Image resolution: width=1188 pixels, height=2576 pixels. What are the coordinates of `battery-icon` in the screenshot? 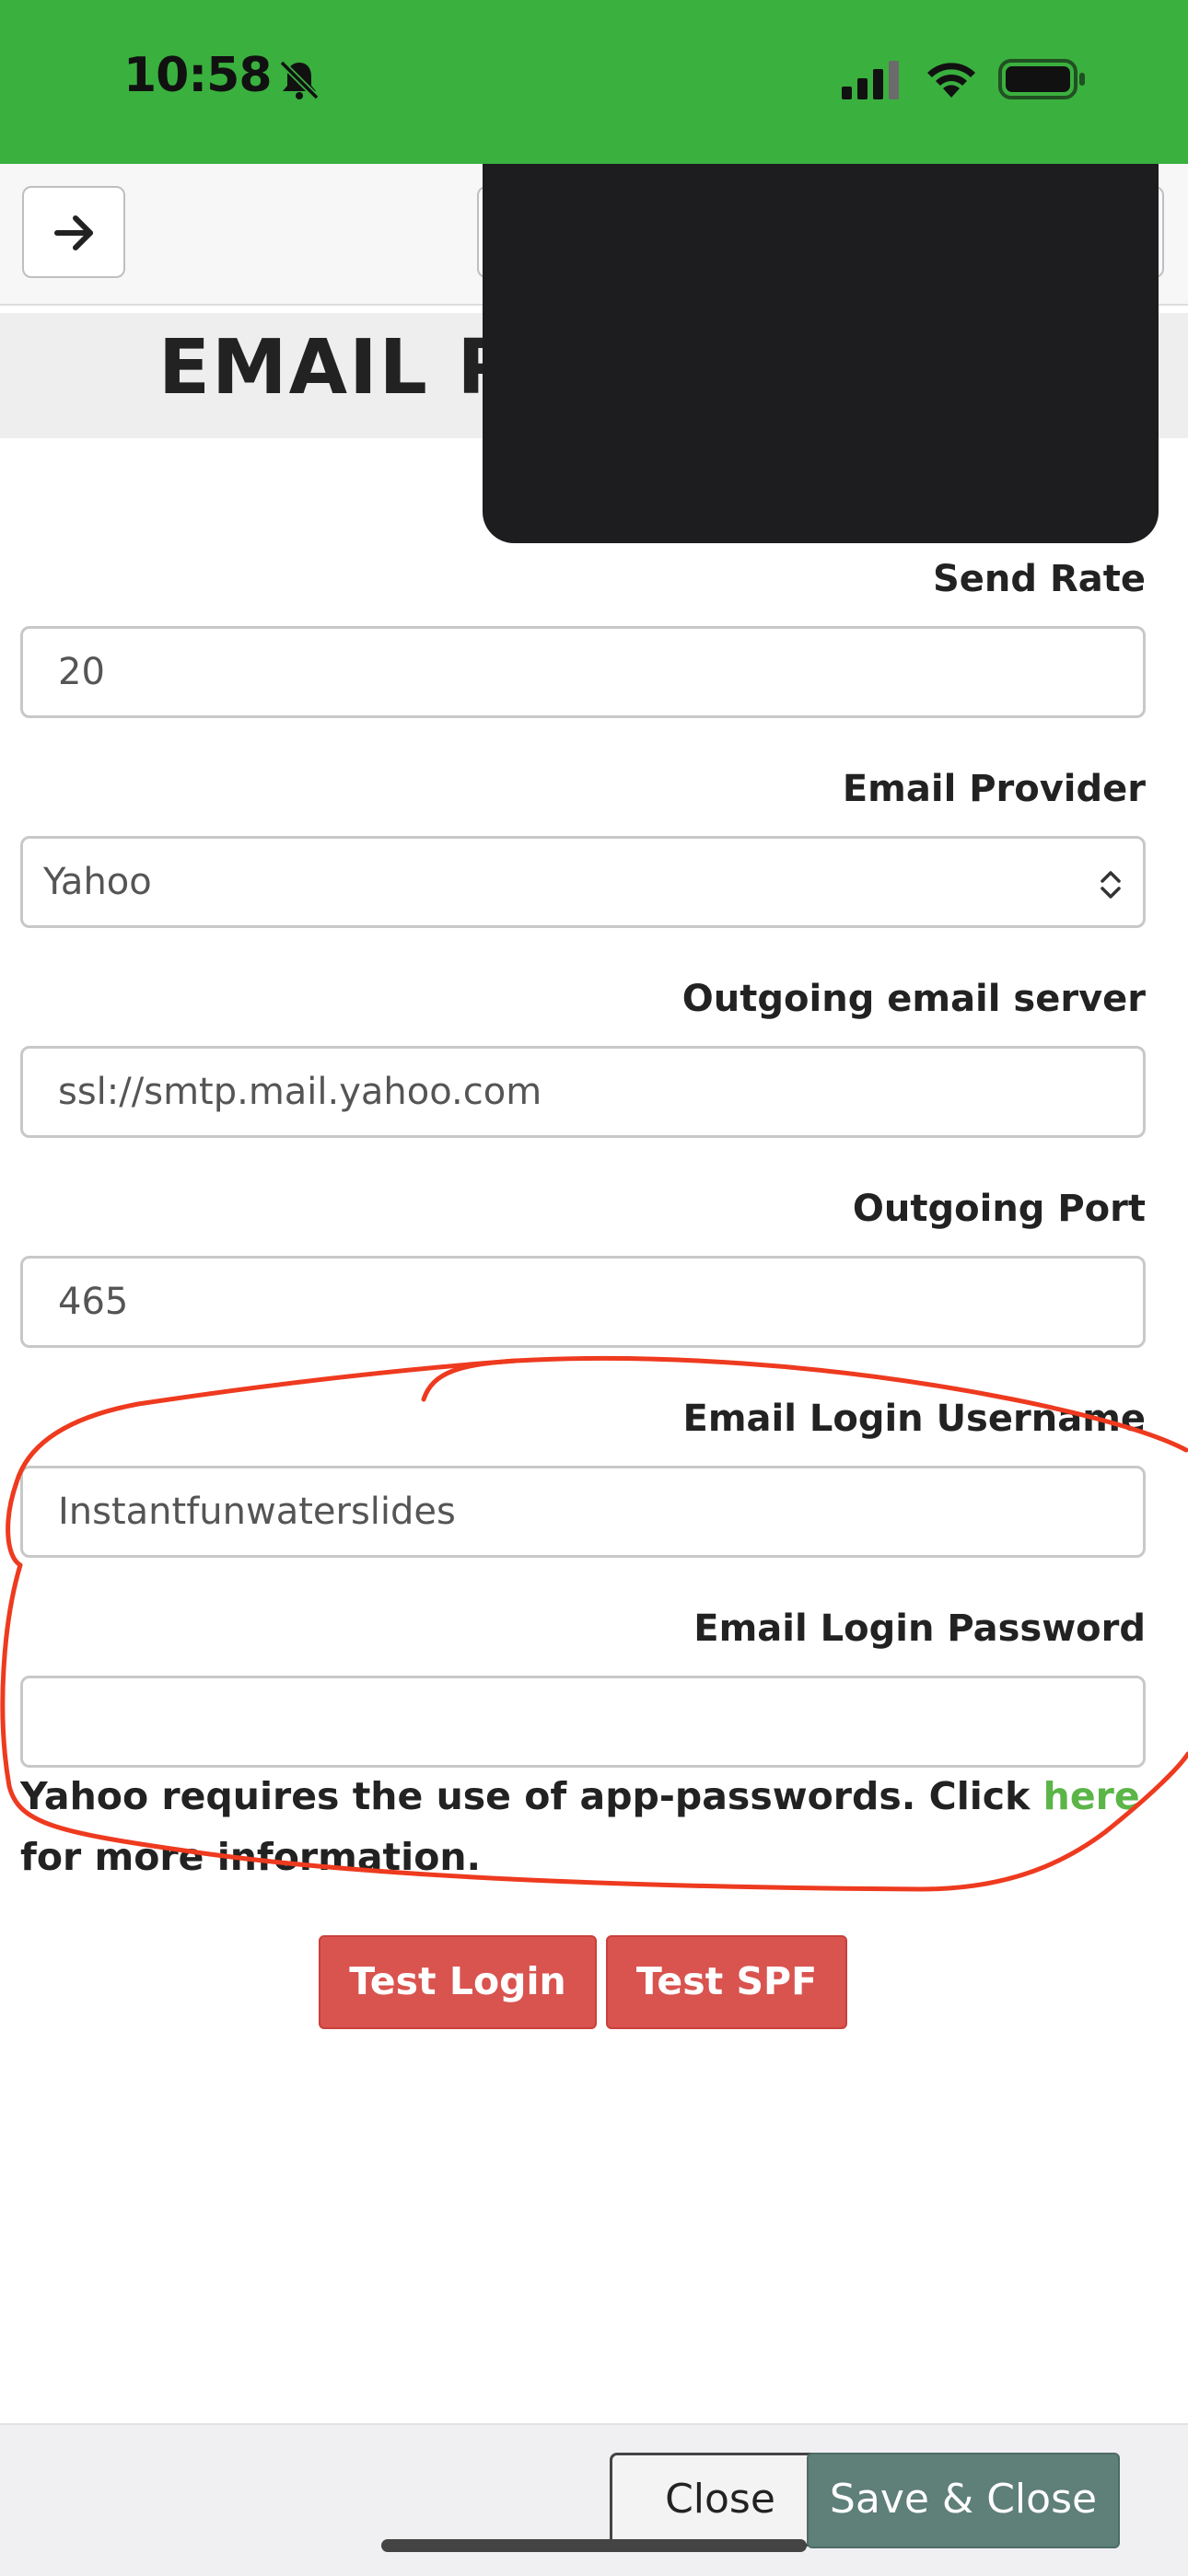 It's located at (1041, 79).